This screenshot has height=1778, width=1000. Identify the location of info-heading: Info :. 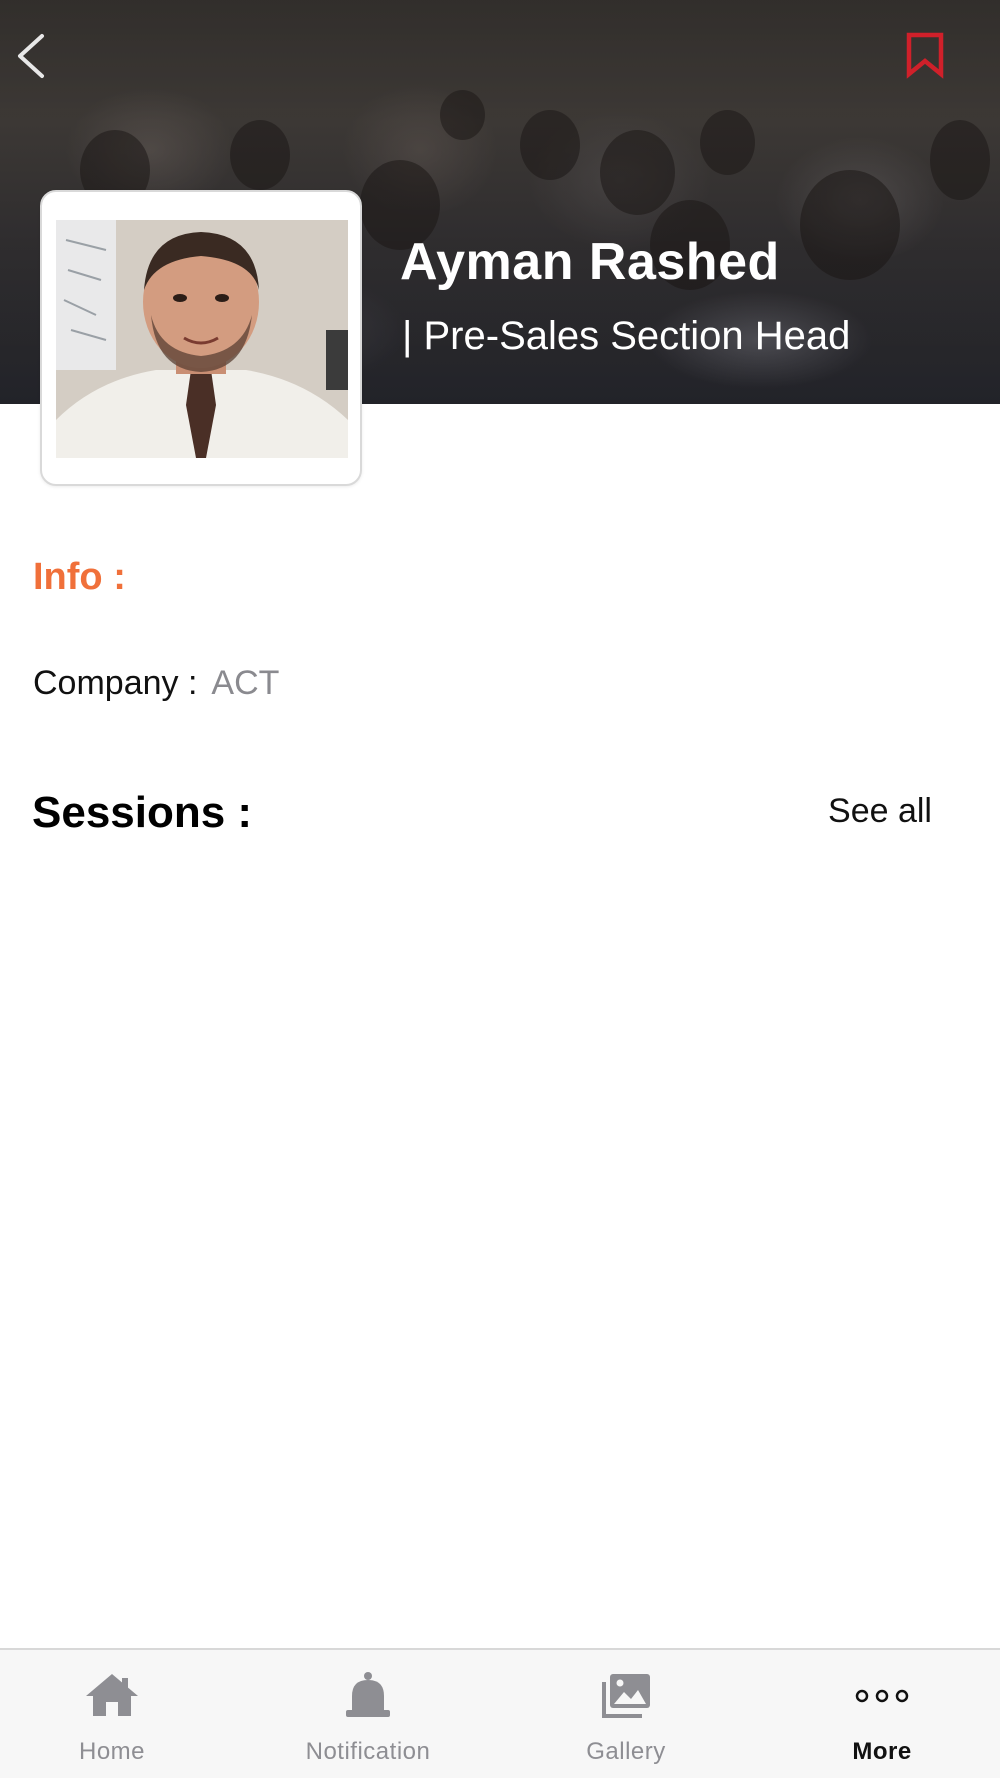
(79, 577).